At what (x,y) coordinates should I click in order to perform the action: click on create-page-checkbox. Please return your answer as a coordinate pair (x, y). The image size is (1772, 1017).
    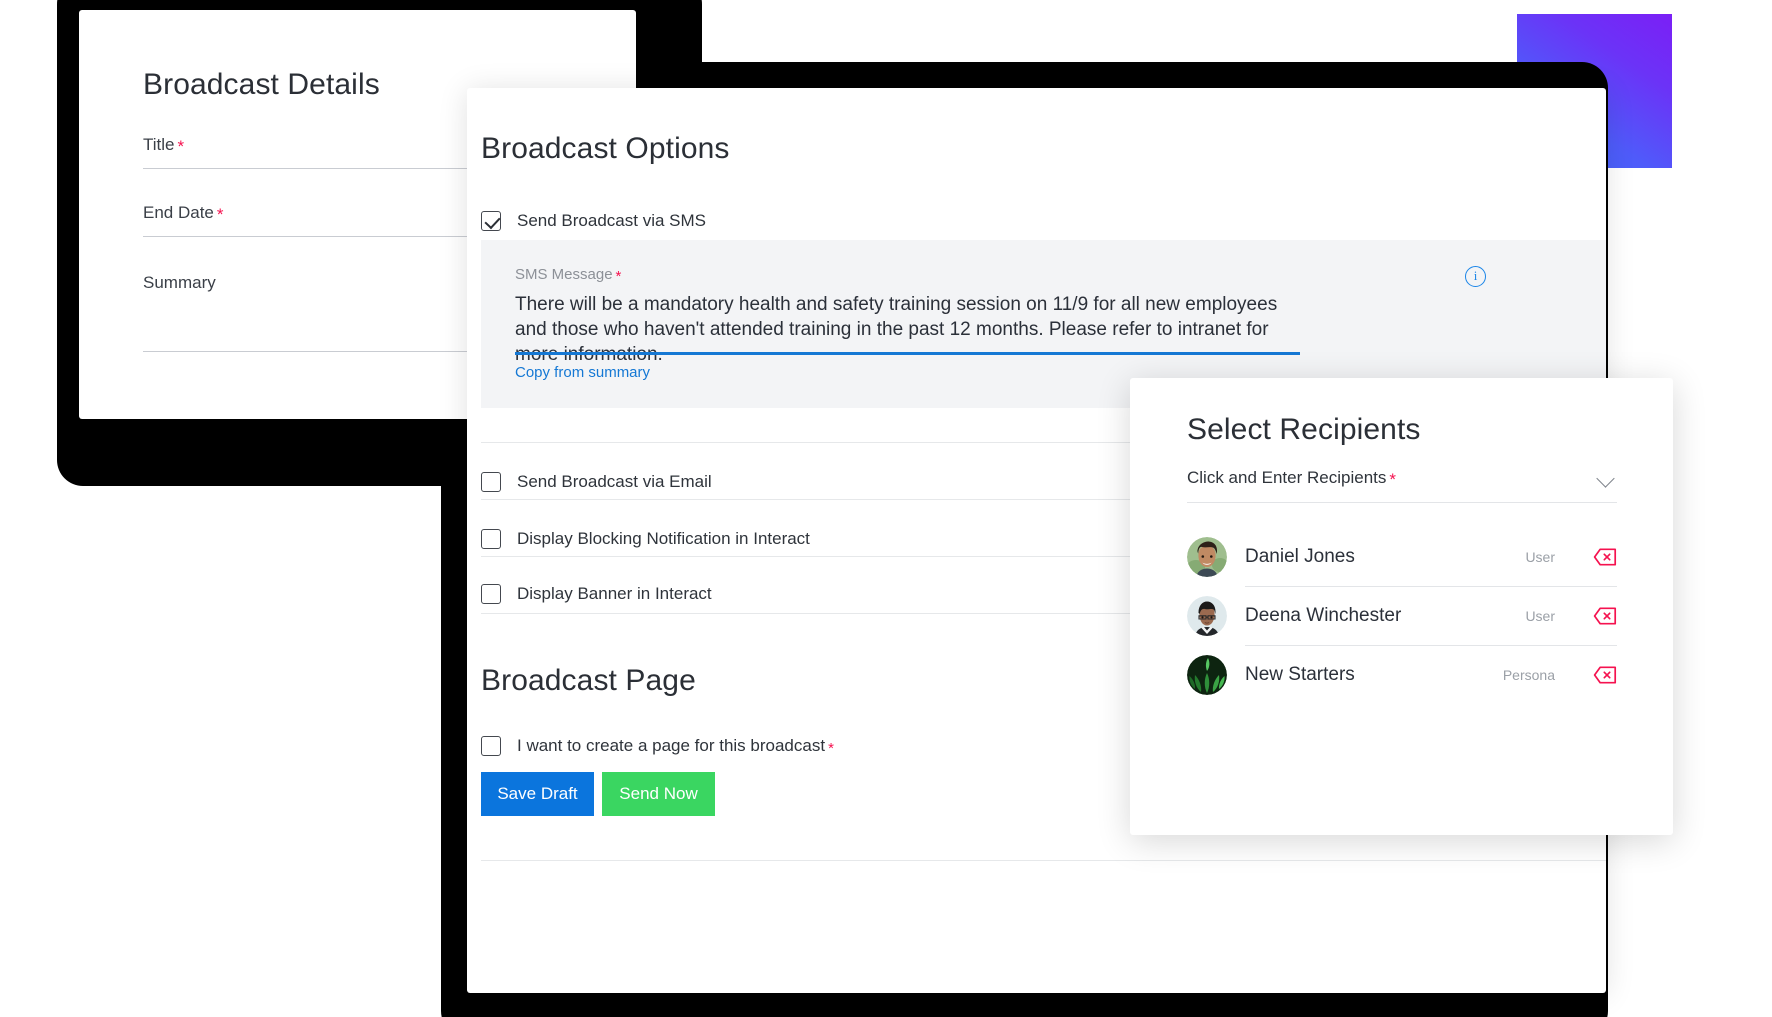
    Looking at the image, I should click on (491, 746).